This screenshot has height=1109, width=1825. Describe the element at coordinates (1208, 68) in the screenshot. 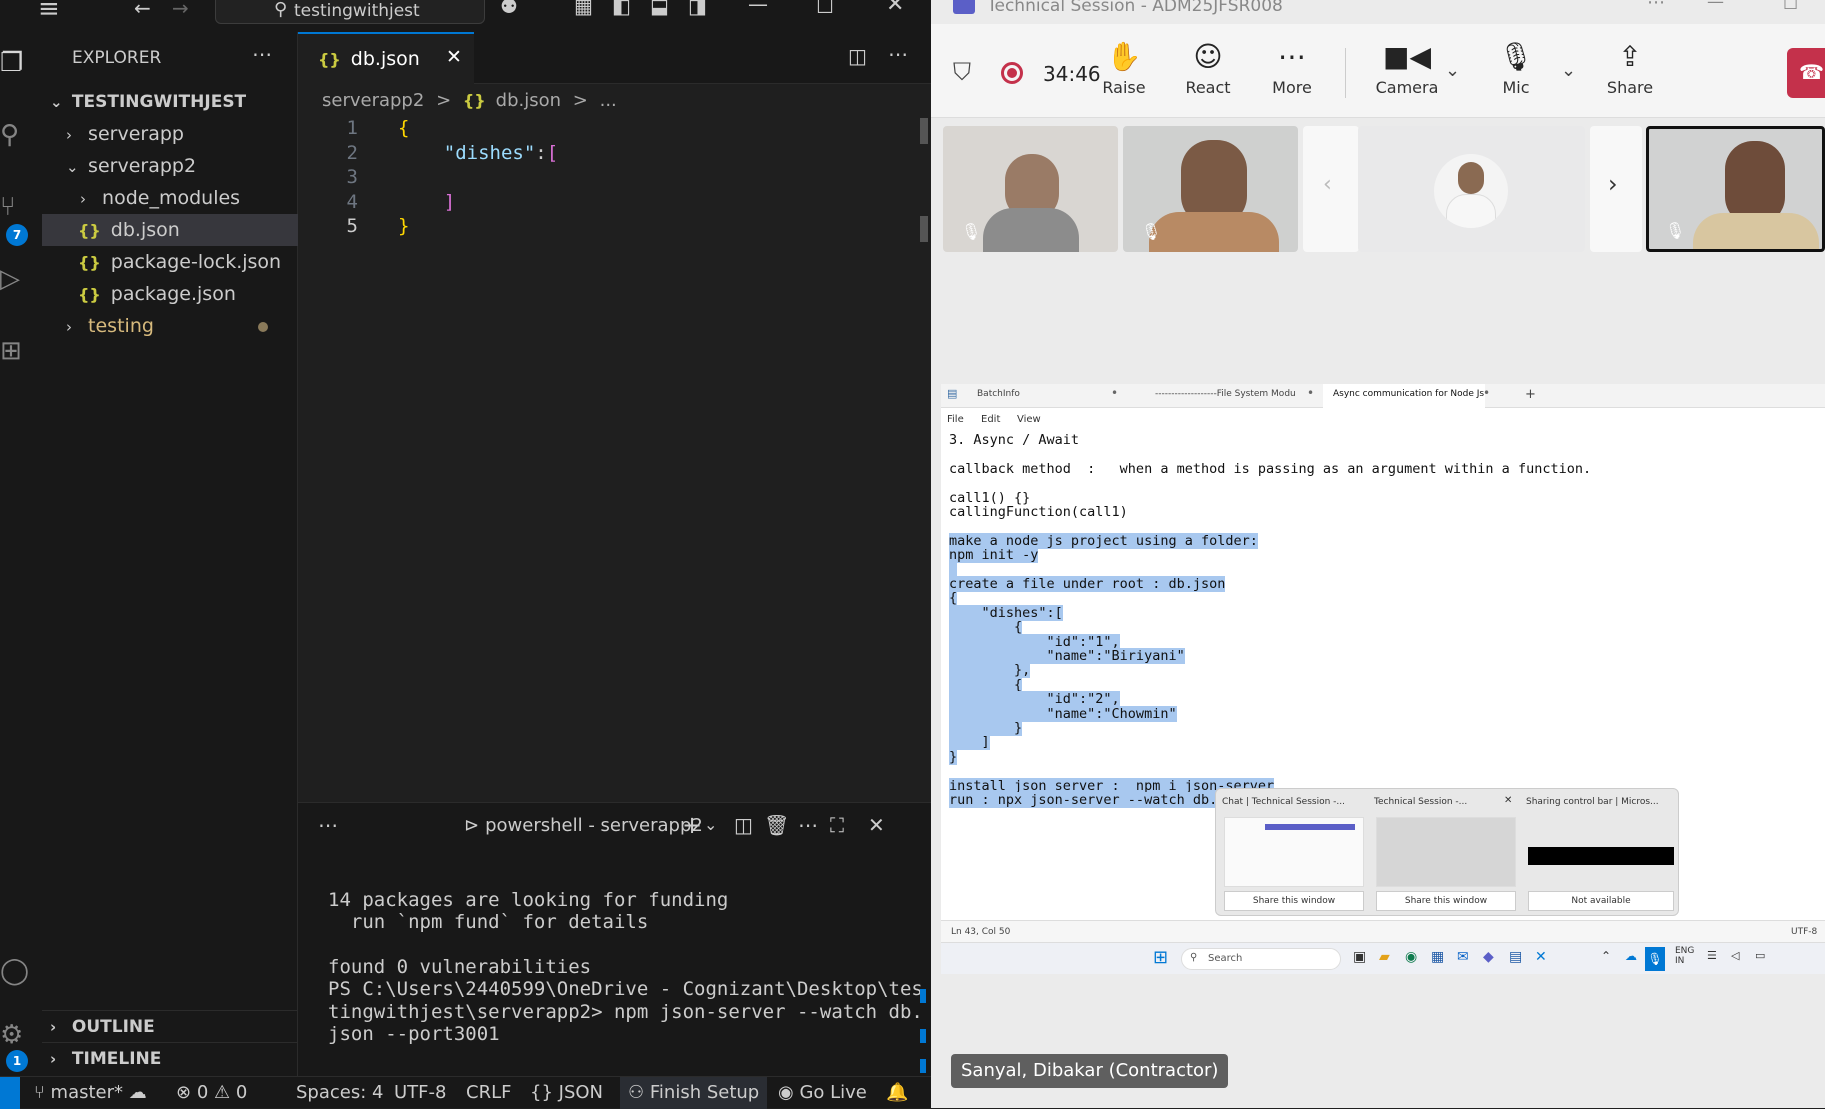

I see `react-button: ☺ React` at that location.